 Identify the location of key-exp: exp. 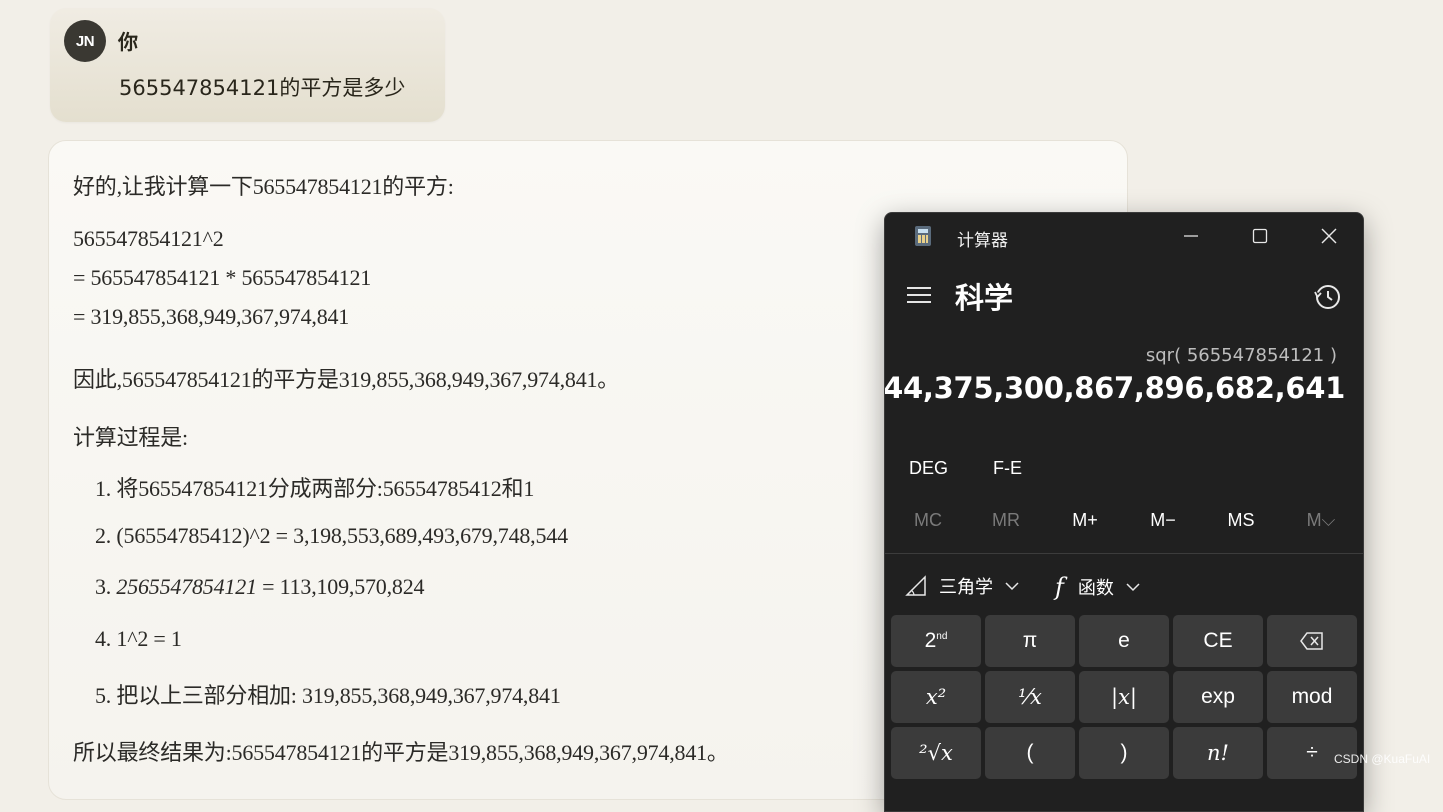
(1218, 697).